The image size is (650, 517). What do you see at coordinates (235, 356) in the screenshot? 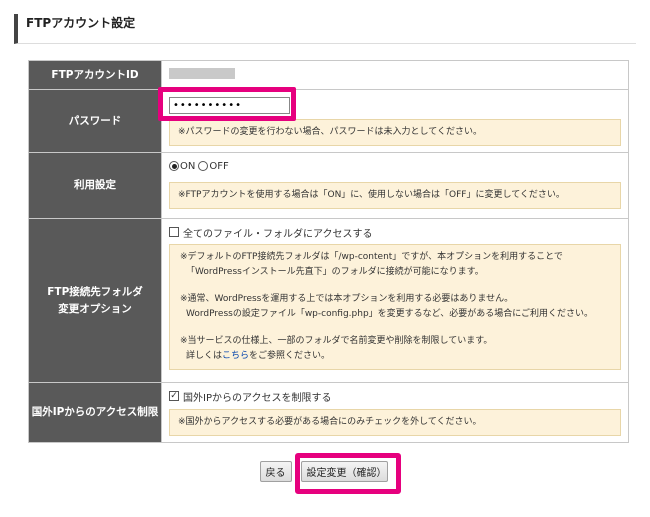
I see `details-link: こちら` at bounding box center [235, 356].